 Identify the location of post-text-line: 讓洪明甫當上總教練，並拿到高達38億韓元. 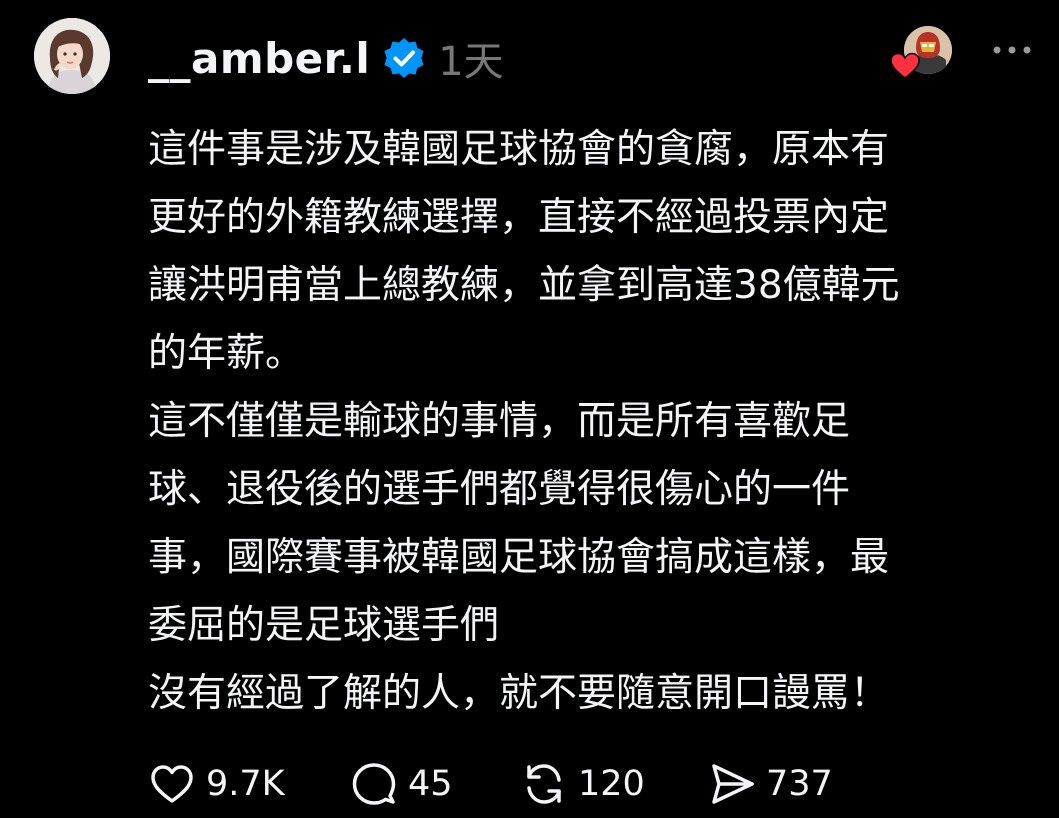
(524, 285).